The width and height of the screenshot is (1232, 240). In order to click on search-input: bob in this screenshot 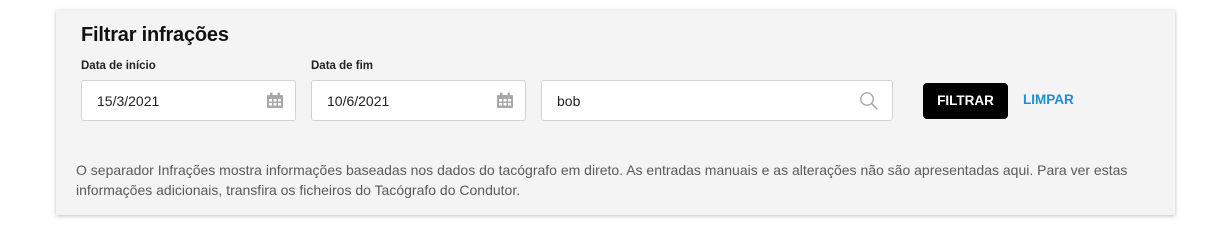, I will do `click(568, 101)`.